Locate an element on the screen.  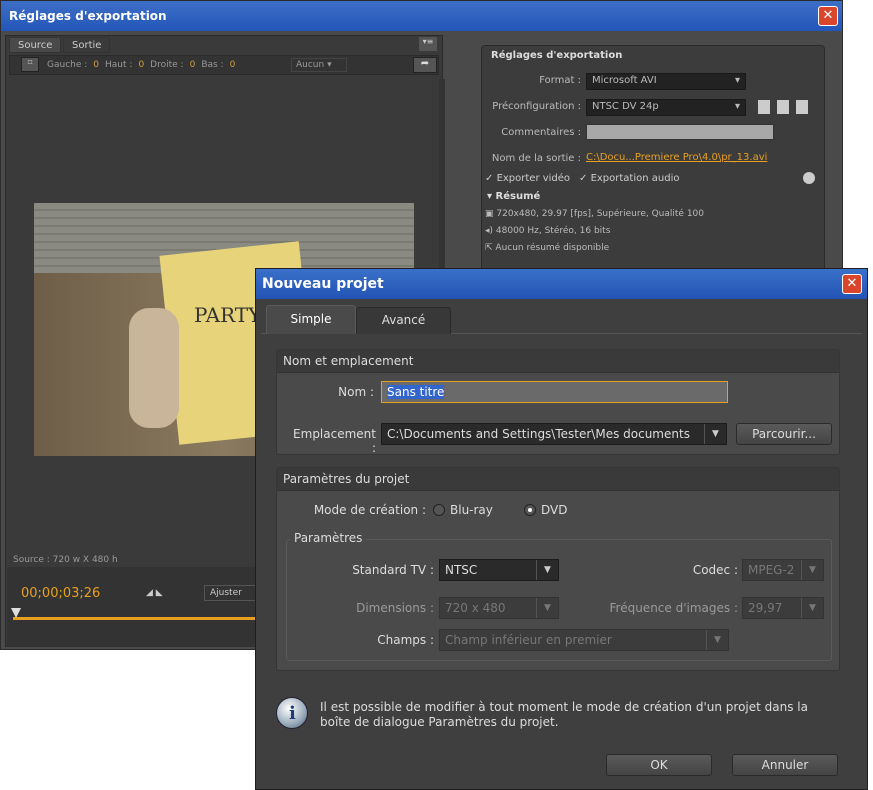
format-dropdown: Microsoft AVI ▾ is located at coordinates (666, 81).